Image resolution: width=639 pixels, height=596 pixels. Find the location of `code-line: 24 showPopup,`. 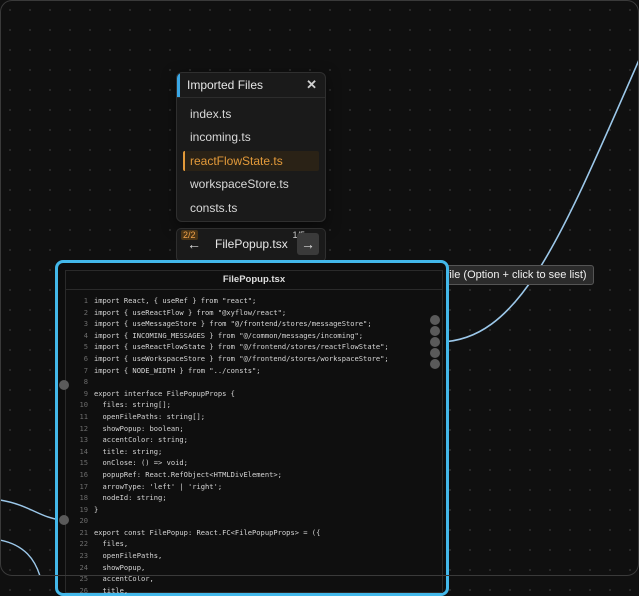

code-line: 24 showPopup, is located at coordinates (254, 568).